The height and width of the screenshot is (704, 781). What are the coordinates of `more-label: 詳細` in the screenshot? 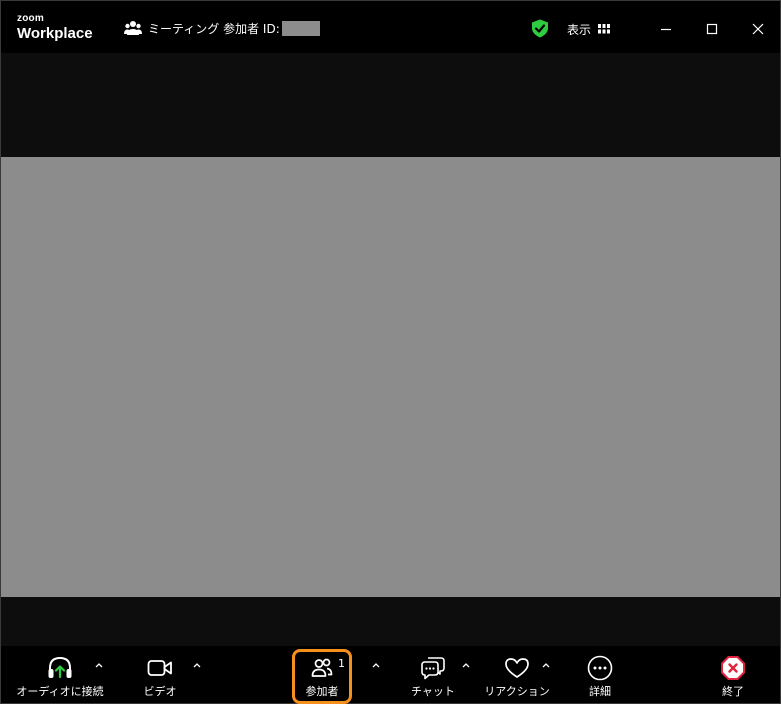 It's located at (600, 691).